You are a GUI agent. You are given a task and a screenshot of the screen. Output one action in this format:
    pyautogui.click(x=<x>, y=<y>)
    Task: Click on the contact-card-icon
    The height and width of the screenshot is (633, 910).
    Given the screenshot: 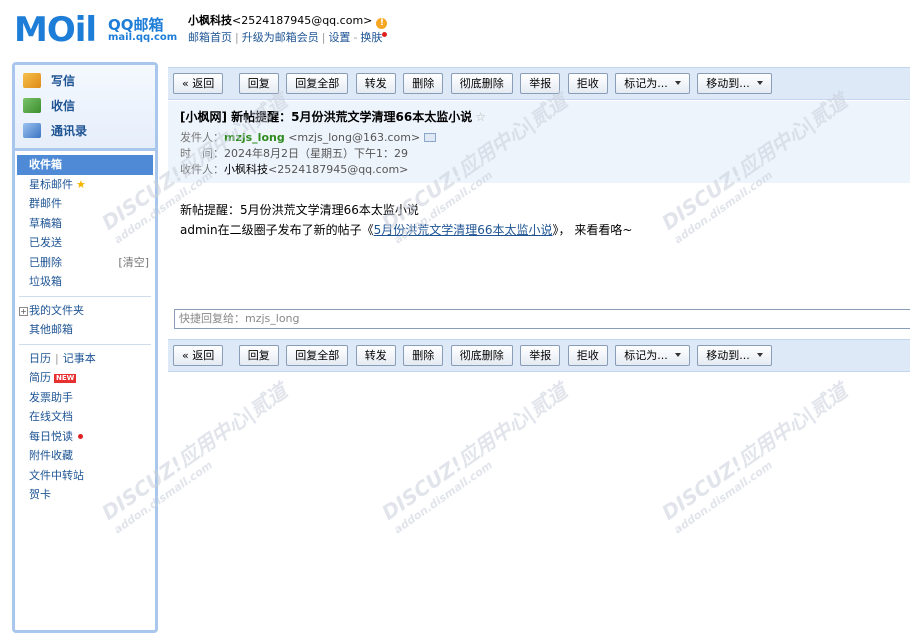 What is the action you would take?
    pyautogui.click(x=430, y=137)
    